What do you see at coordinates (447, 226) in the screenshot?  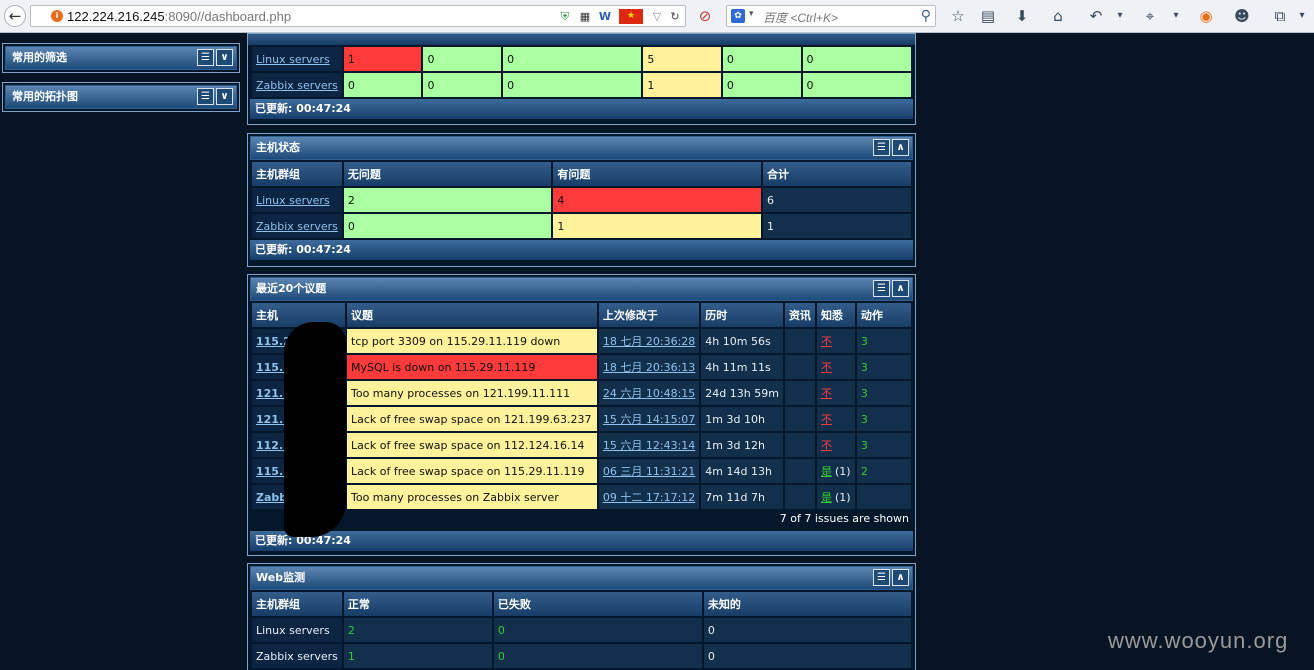 I see `ok-count: 0` at bounding box center [447, 226].